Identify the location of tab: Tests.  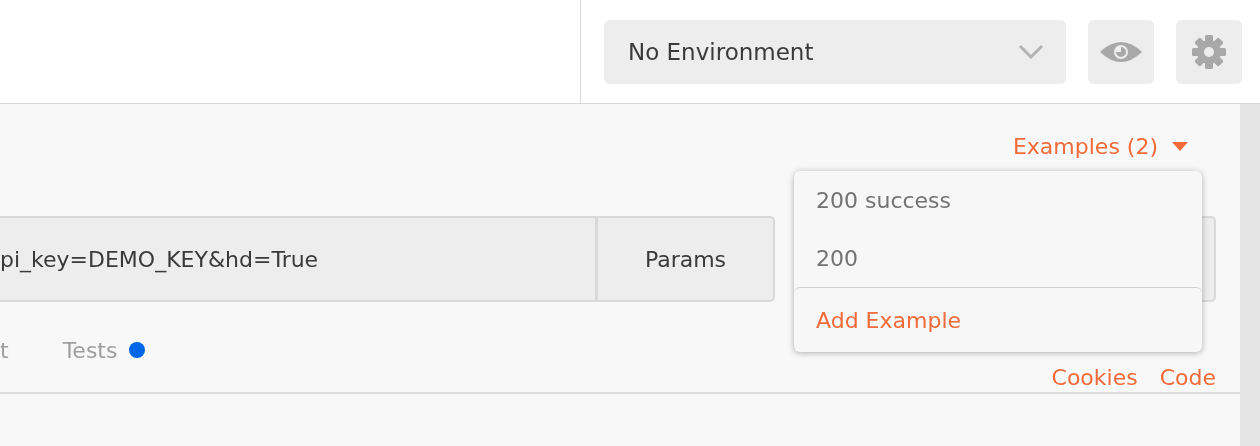
(104, 350).